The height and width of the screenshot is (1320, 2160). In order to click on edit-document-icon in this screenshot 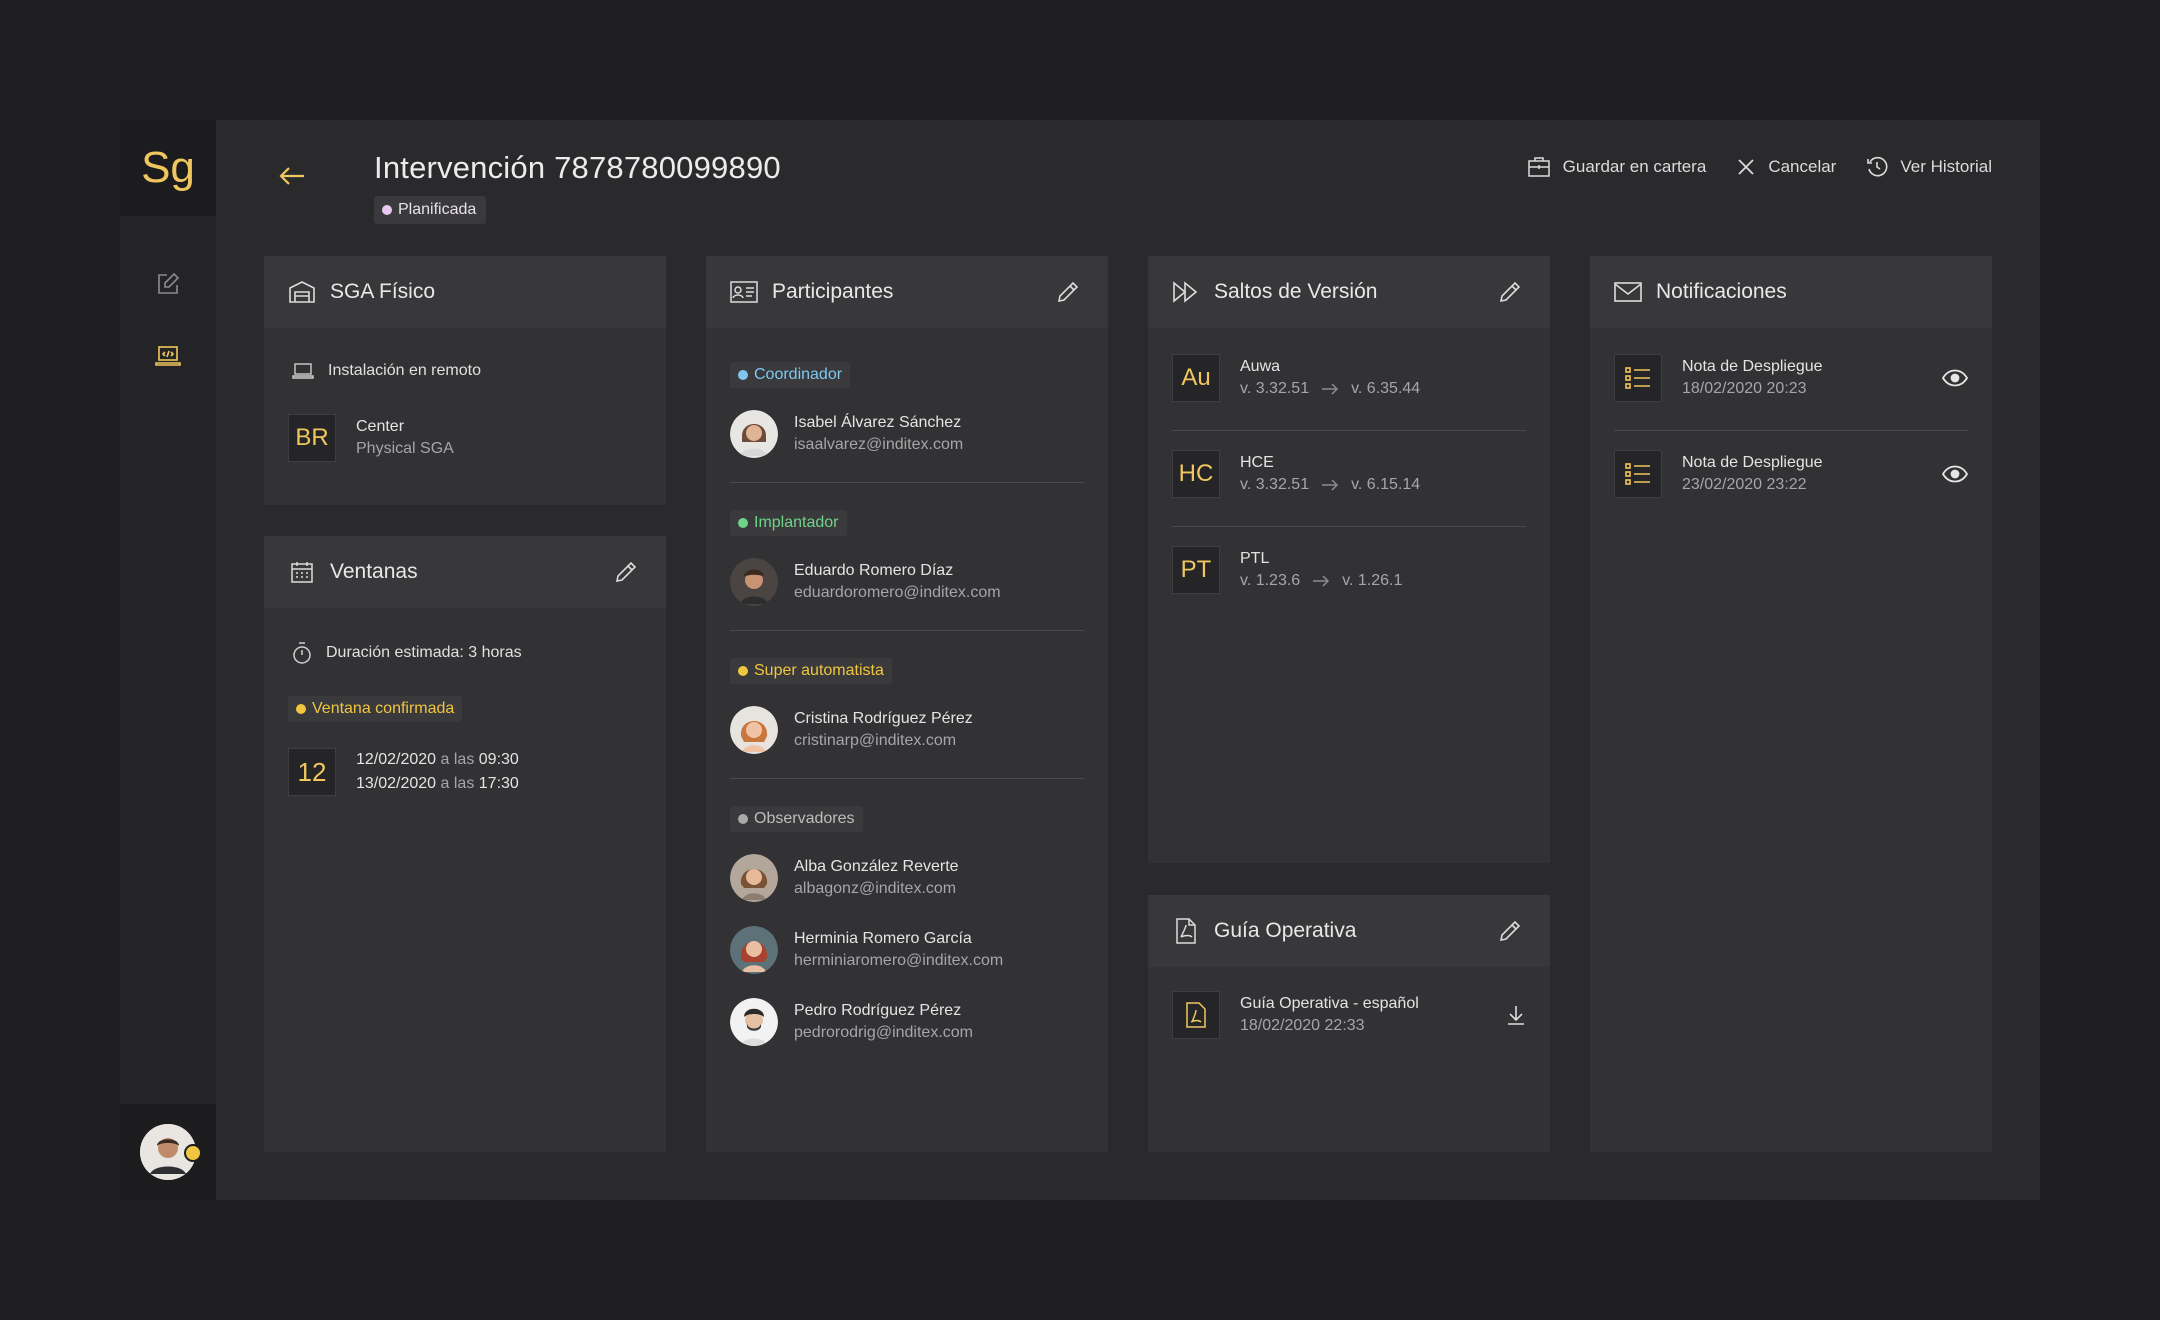, I will do `click(168, 284)`.